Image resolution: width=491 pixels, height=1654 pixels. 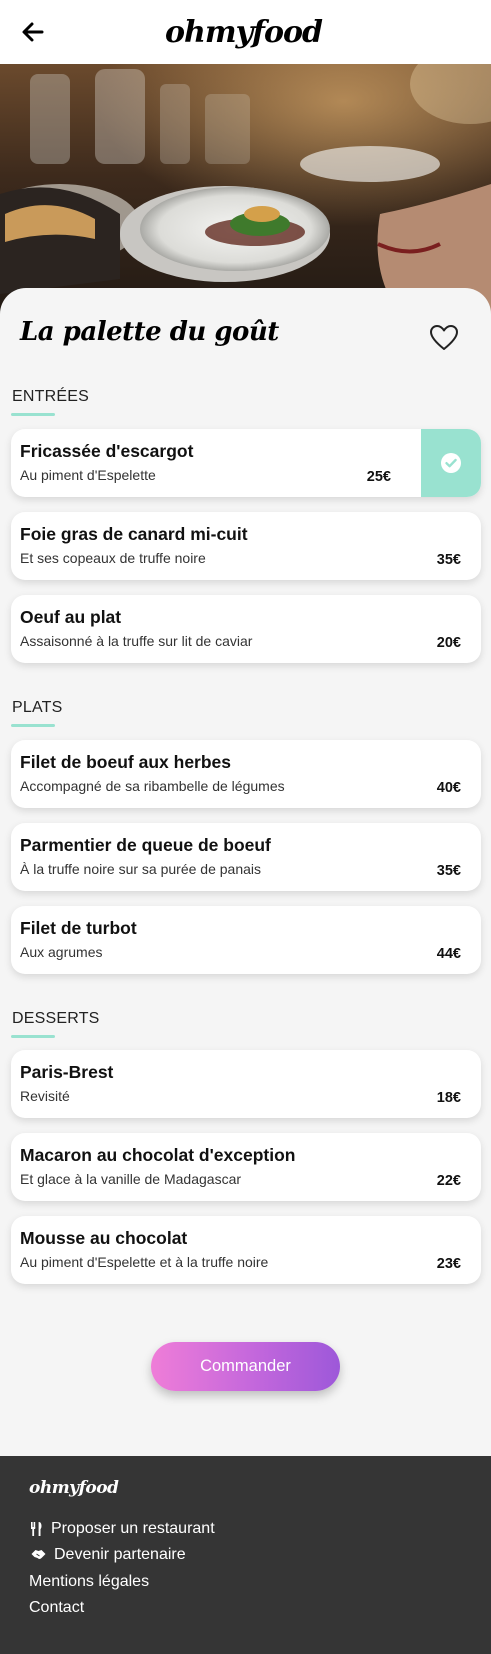 I want to click on menu-item-description: Au piment d'Espelette, so click(x=88, y=475).